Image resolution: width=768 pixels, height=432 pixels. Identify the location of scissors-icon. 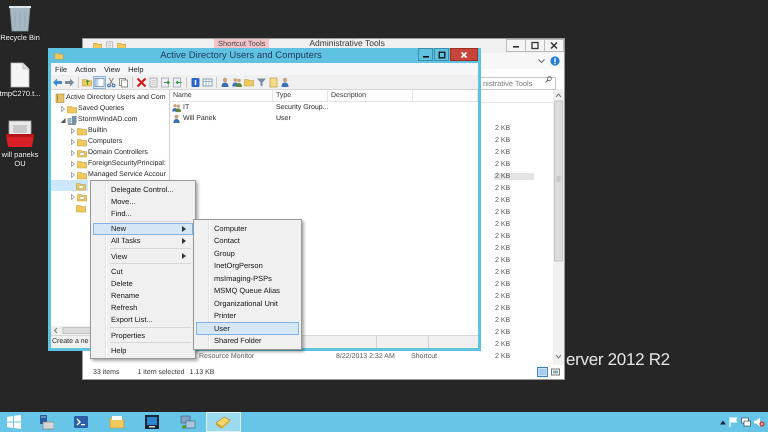
(111, 82).